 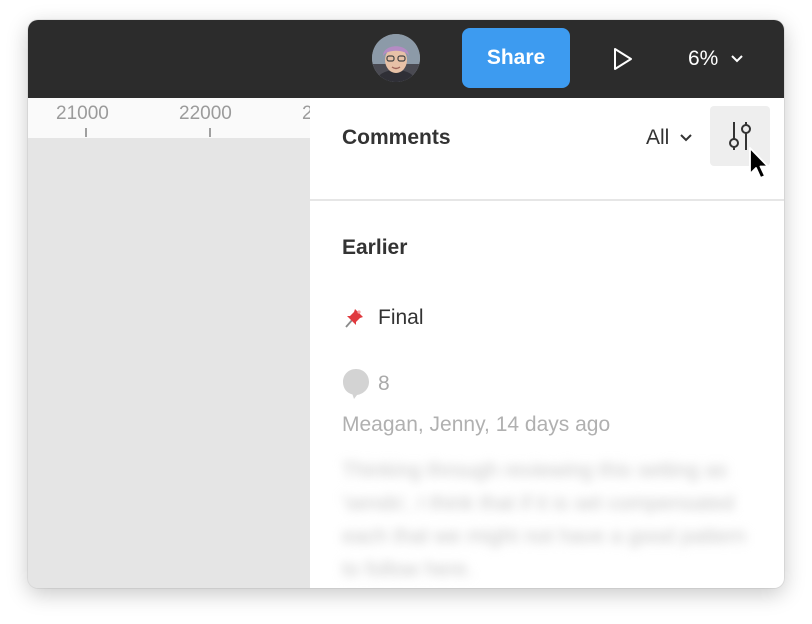 I want to click on comments-header: Comments All, so click(x=547, y=149).